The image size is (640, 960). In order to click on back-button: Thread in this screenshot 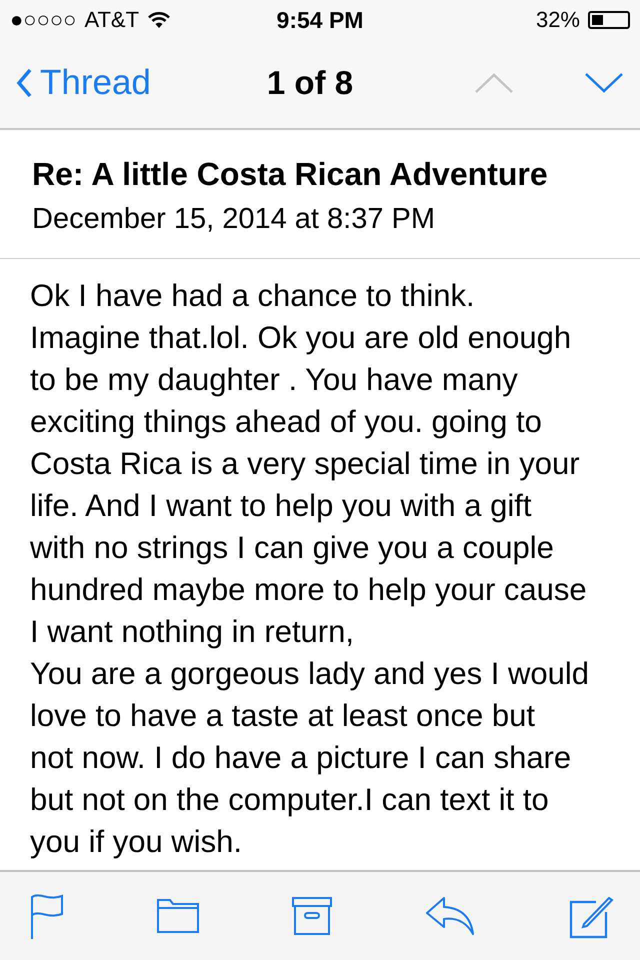, I will do `click(83, 83)`.